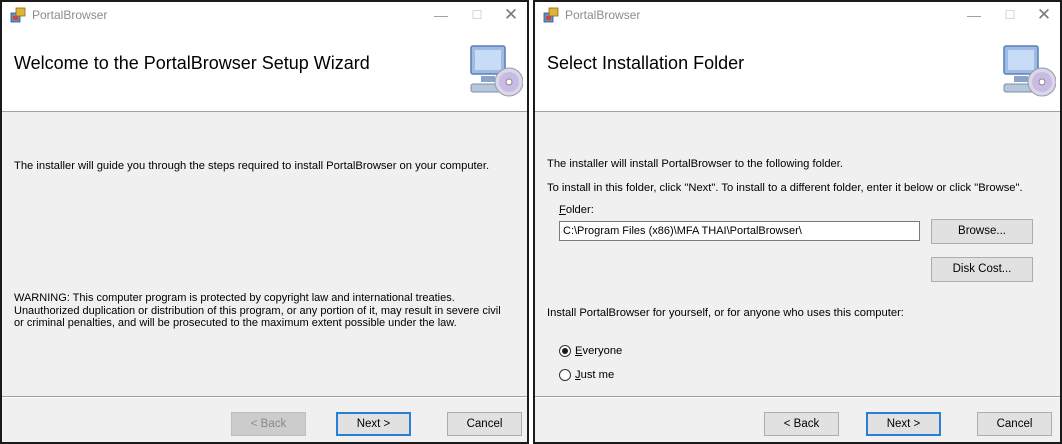 The image size is (1062, 444). I want to click on just-me-label: ust me, so click(597, 375).